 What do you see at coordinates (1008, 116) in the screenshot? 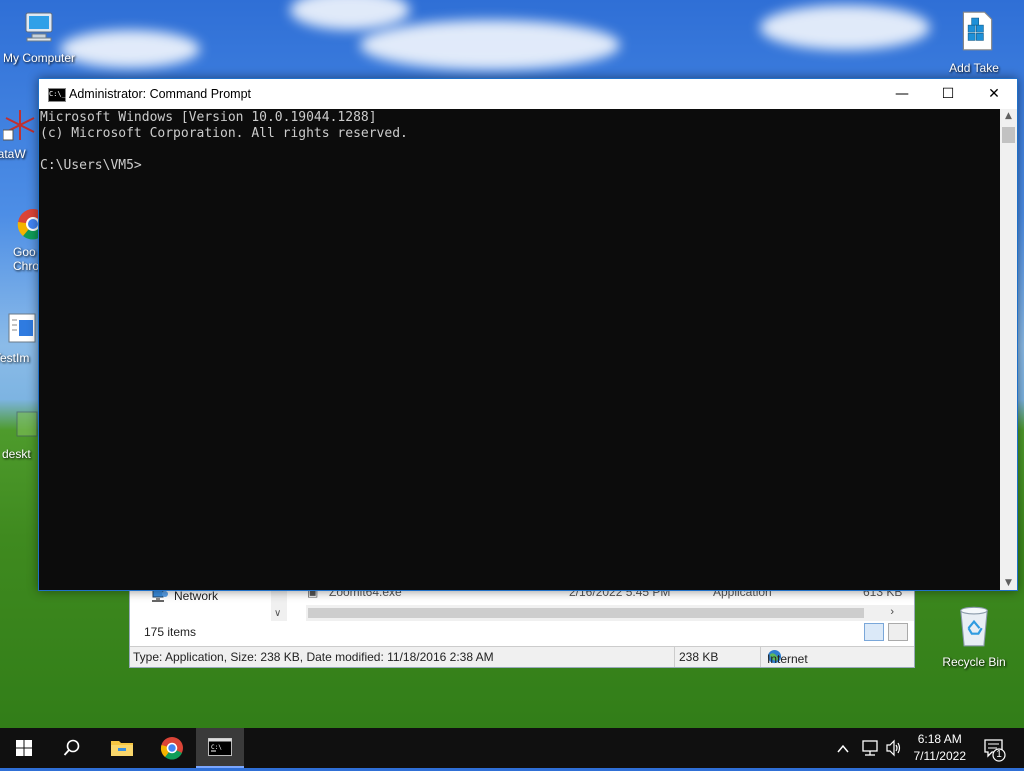
I see `scroll-up-arrow-icon: ▲` at bounding box center [1008, 116].